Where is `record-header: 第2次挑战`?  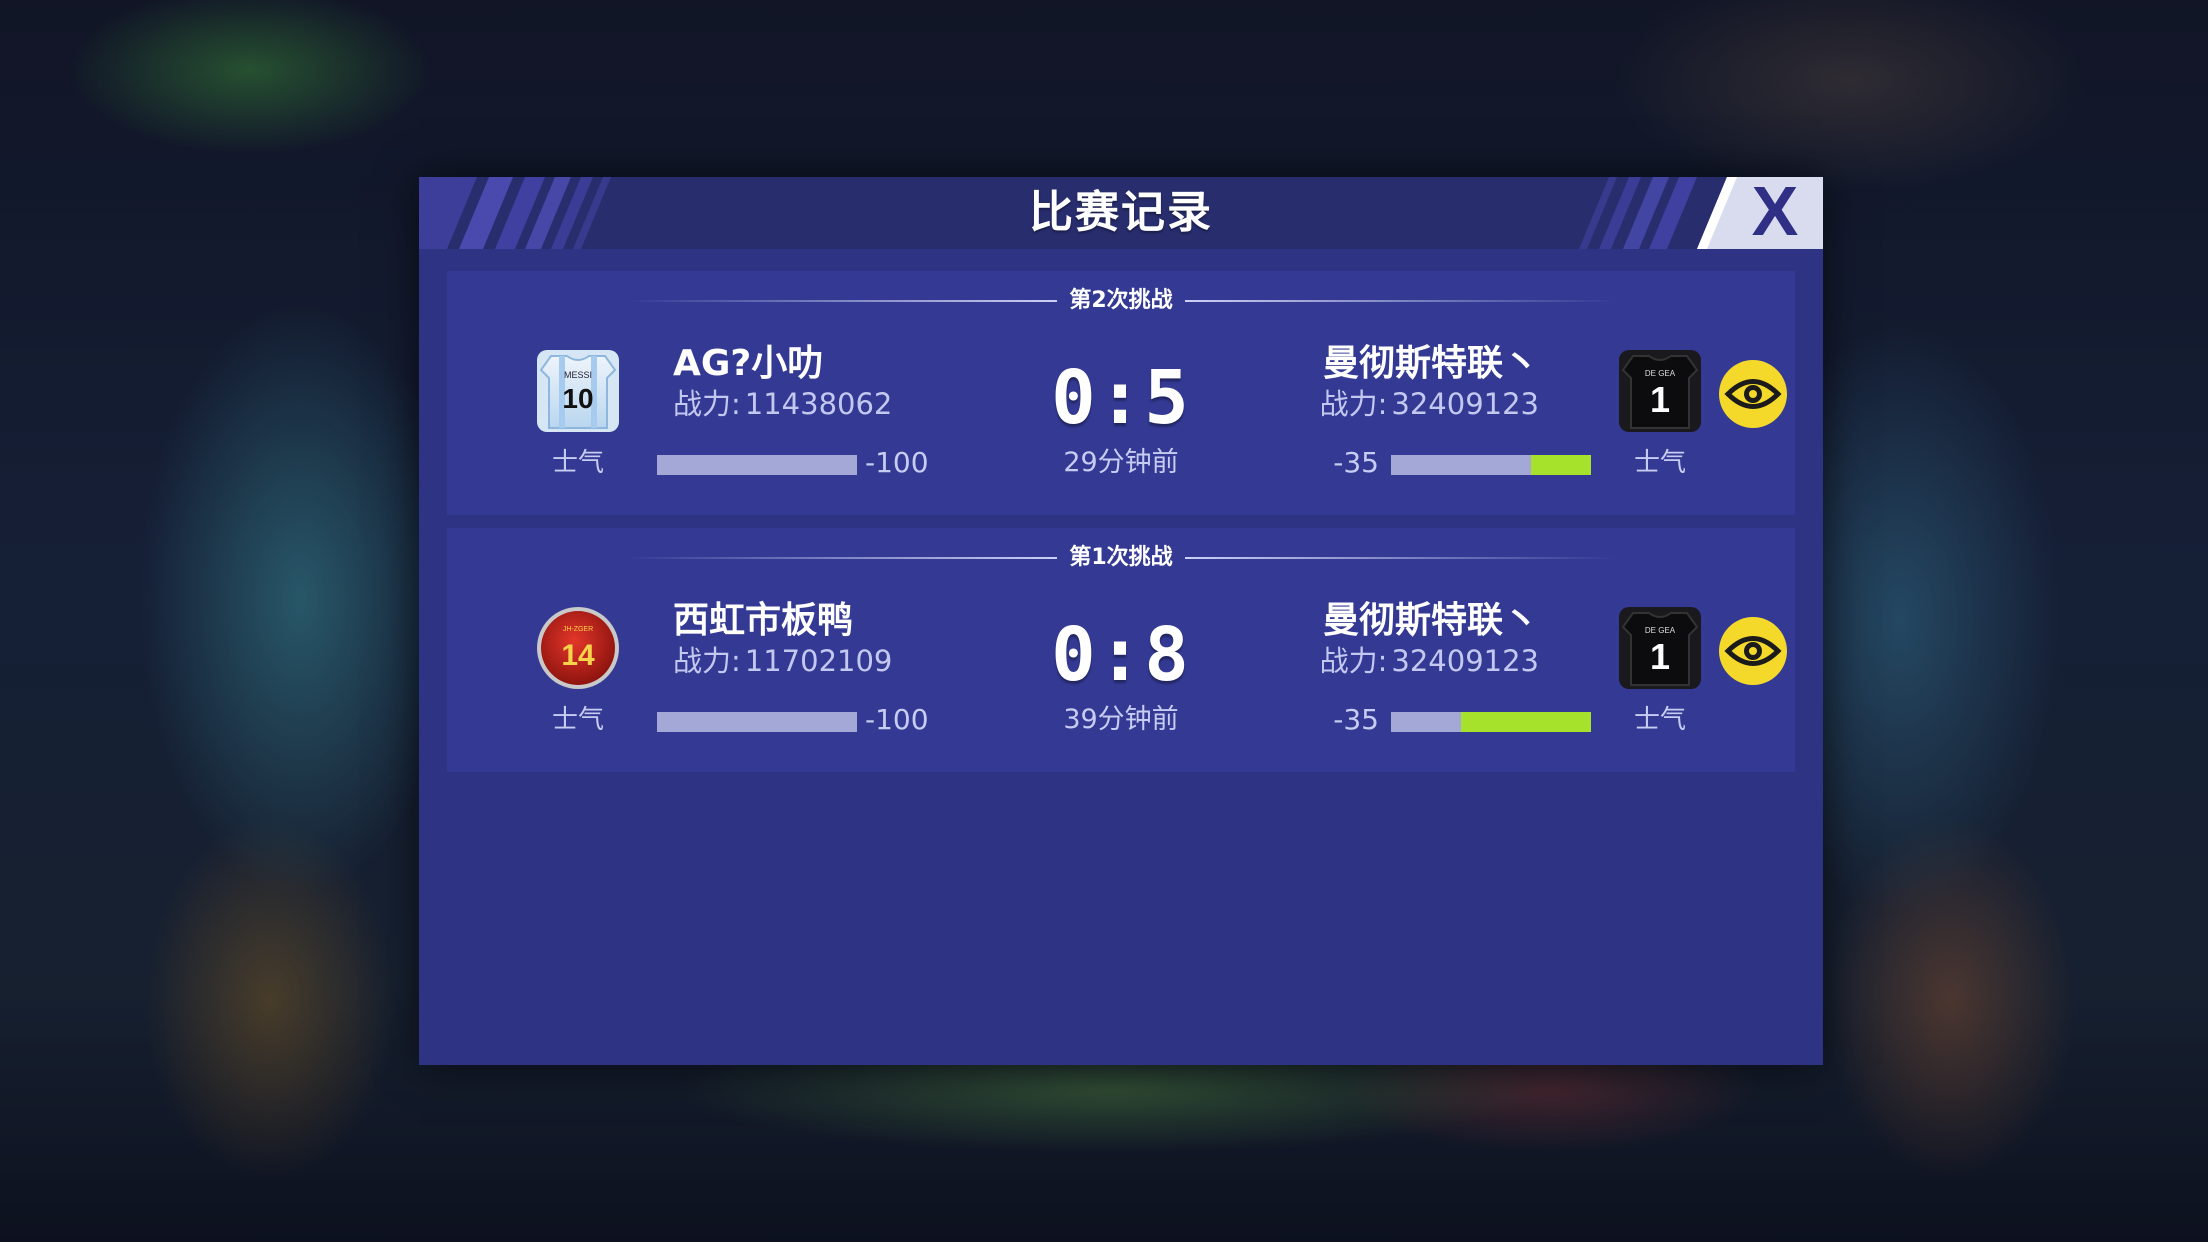
record-header: 第2次挑战 is located at coordinates (1121, 301).